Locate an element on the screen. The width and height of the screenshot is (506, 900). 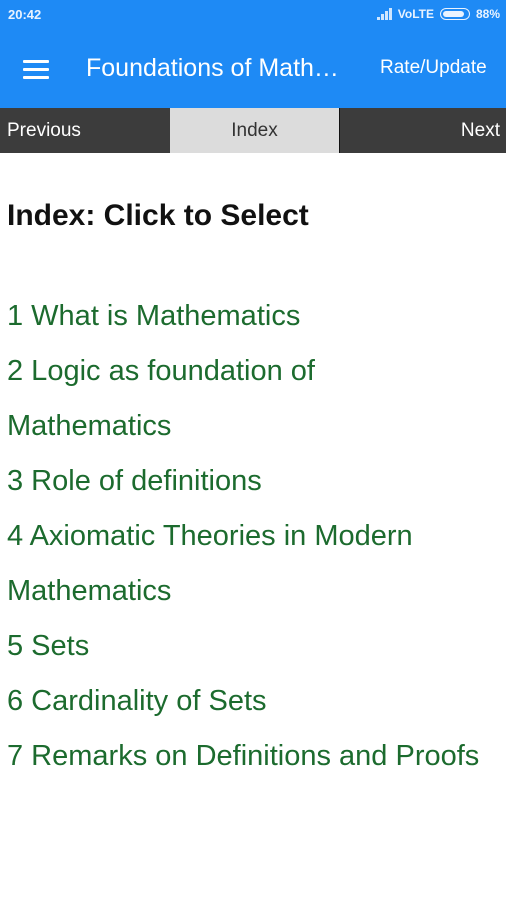
battery-fill is located at coordinates (453, 14).